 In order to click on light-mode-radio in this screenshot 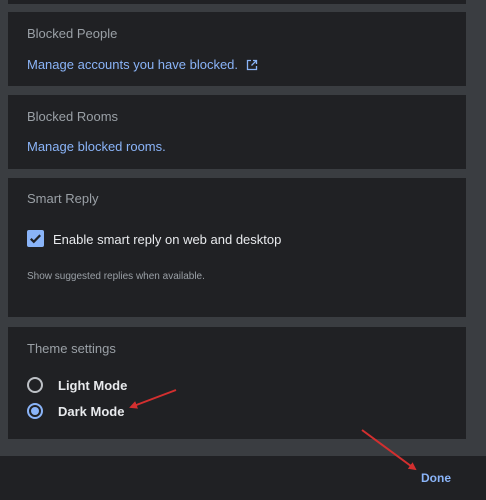, I will do `click(35, 385)`.